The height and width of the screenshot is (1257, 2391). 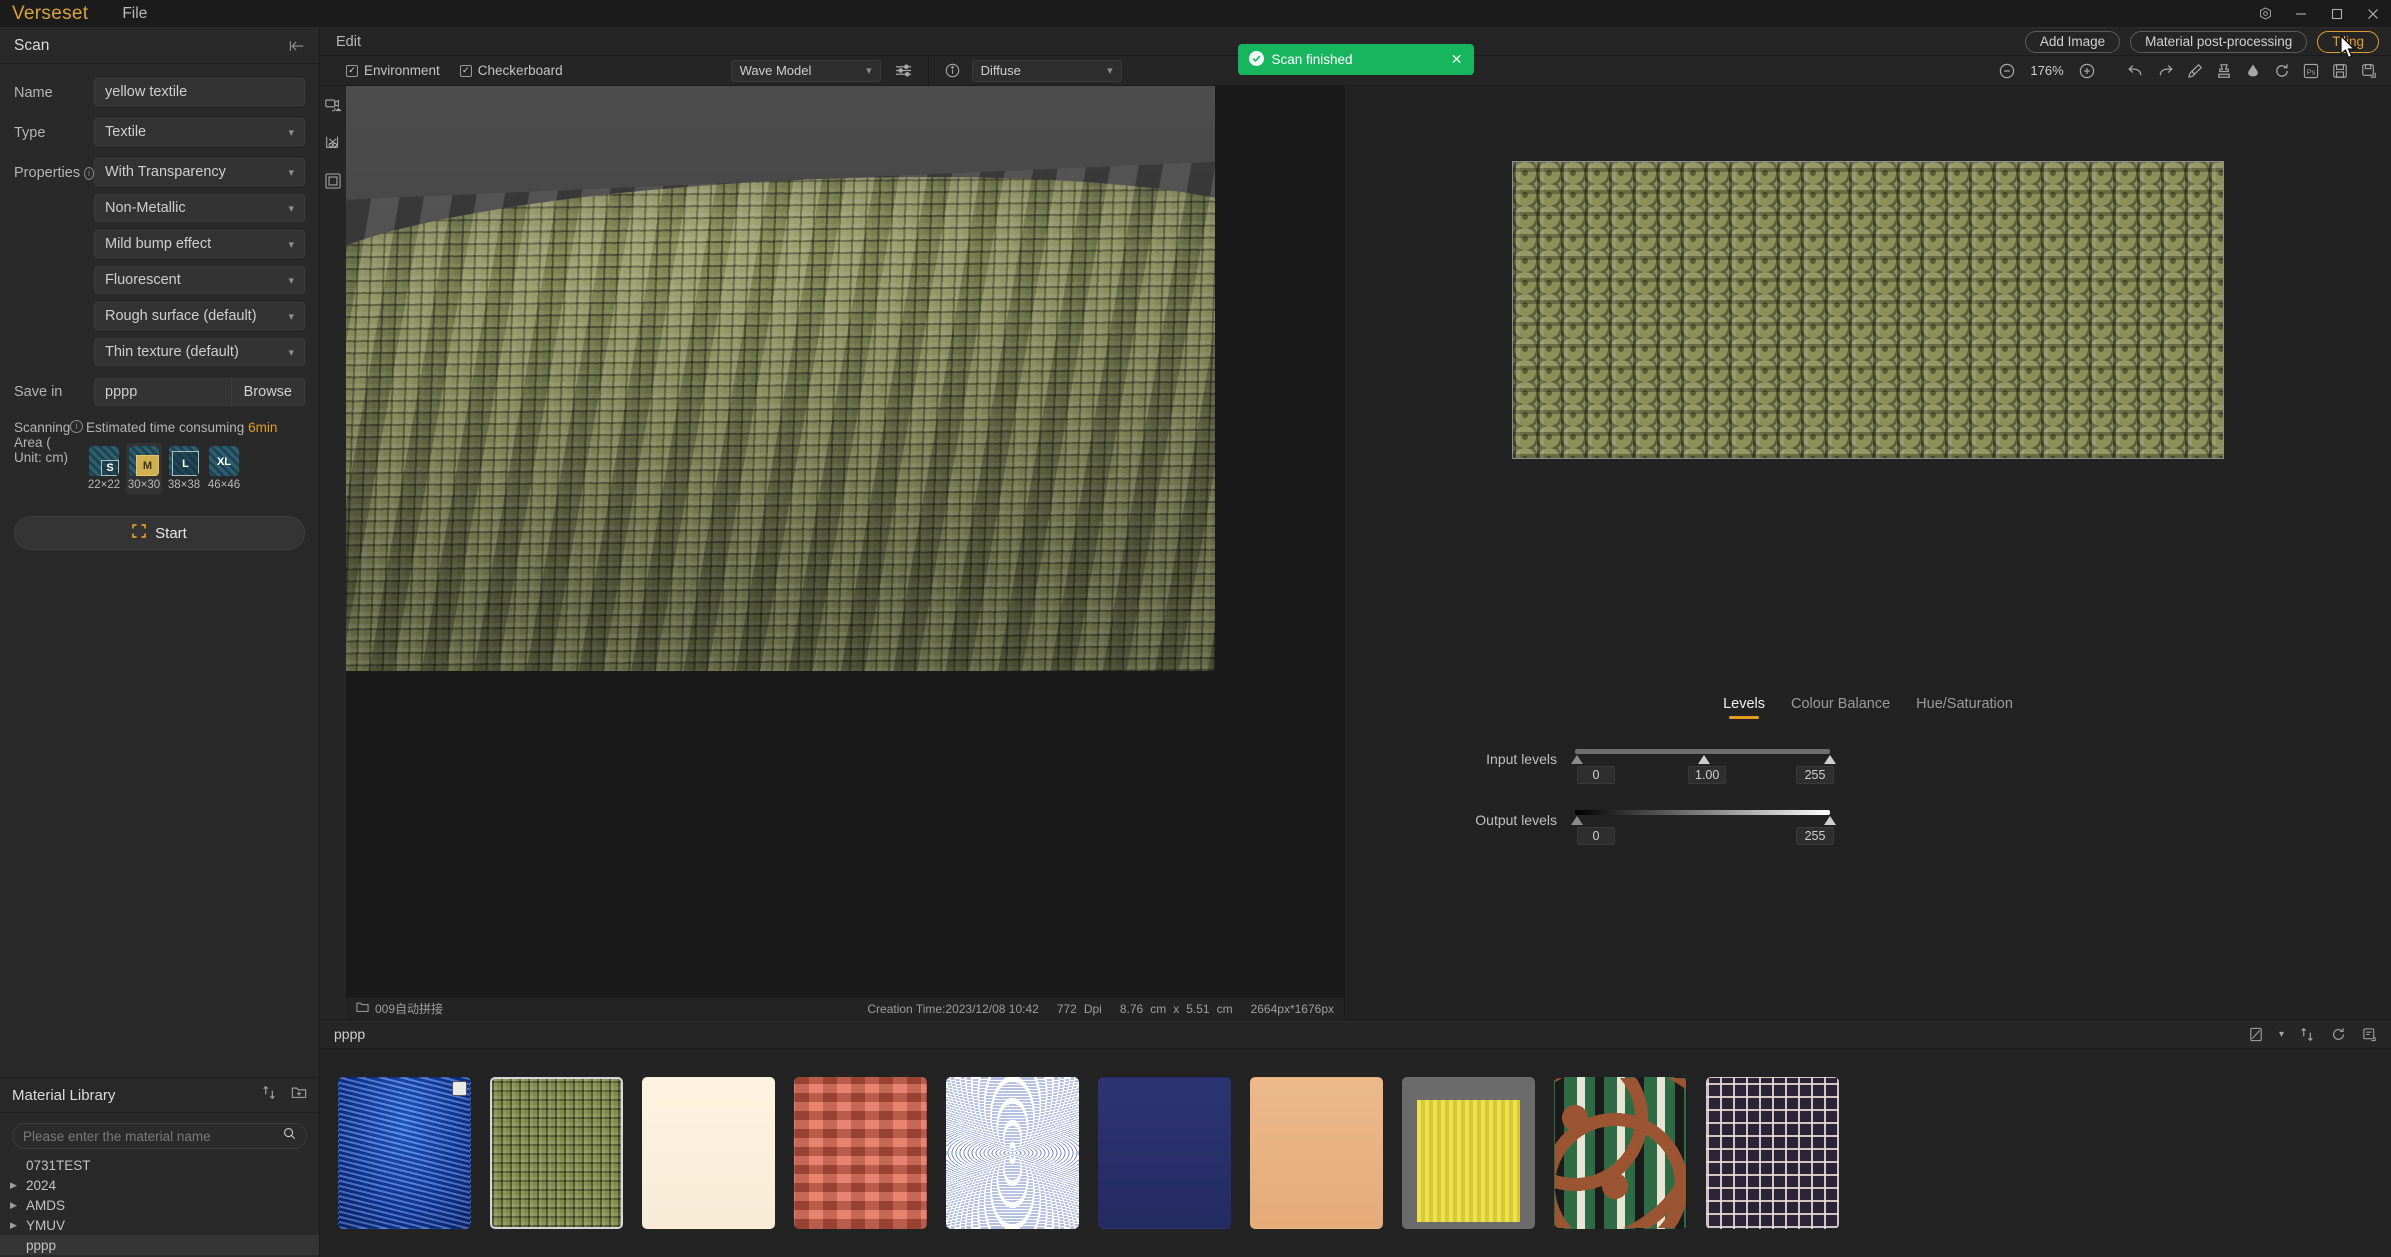 What do you see at coordinates (1596, 775) in the screenshot?
I see `input-black-value: 0` at bounding box center [1596, 775].